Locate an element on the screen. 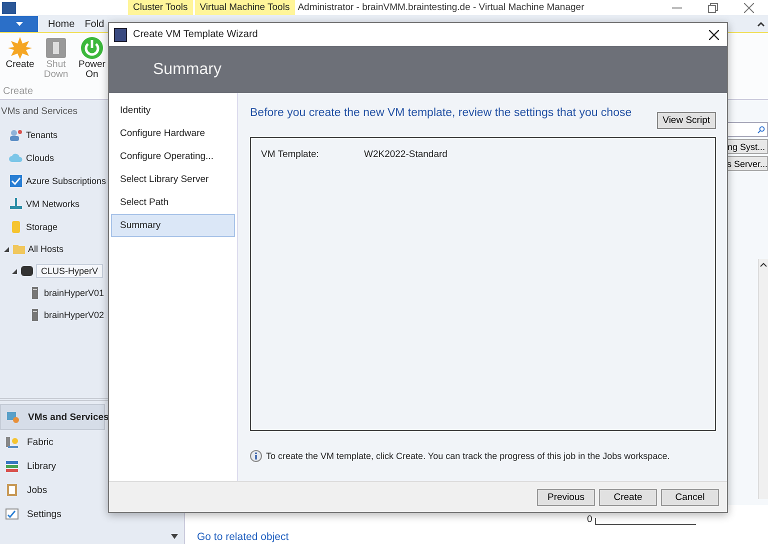 Image resolution: width=768 pixels, height=544 pixels. page-title: Summary is located at coordinates (187, 69).